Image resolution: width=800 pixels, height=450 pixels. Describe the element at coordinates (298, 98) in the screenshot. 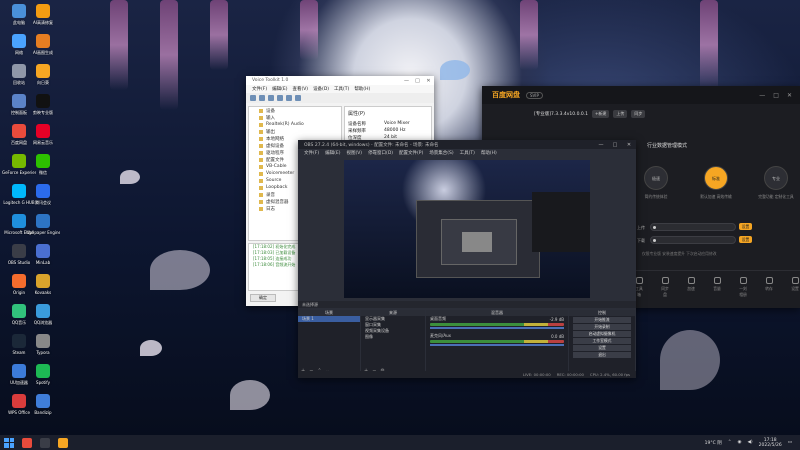

I see `delete-icon` at that location.